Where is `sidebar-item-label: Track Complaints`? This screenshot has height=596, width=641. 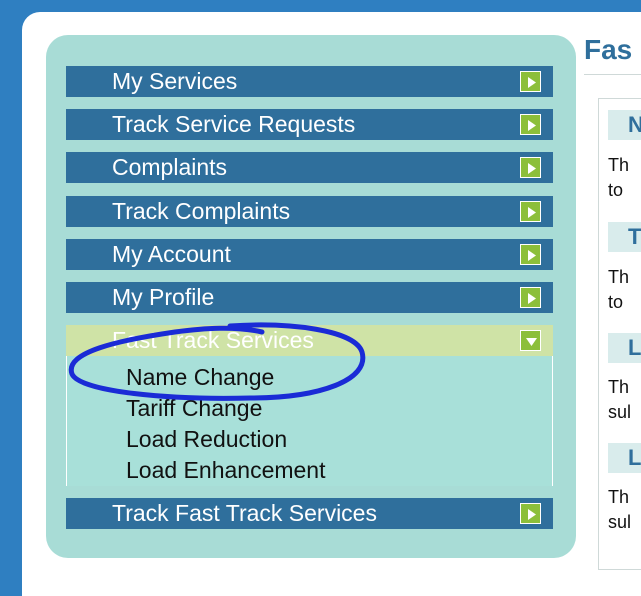
sidebar-item-label: Track Complaints is located at coordinates (201, 211).